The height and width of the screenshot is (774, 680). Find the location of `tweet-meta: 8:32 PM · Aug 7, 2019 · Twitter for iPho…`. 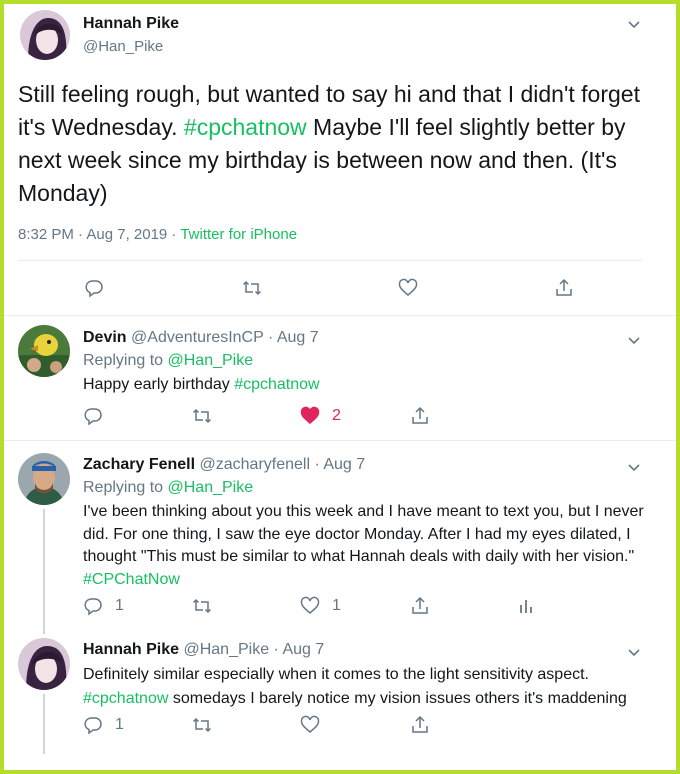

tweet-meta: 8:32 PM · Aug 7, 2019 · Twitter for iPho… is located at coordinates (157, 234).